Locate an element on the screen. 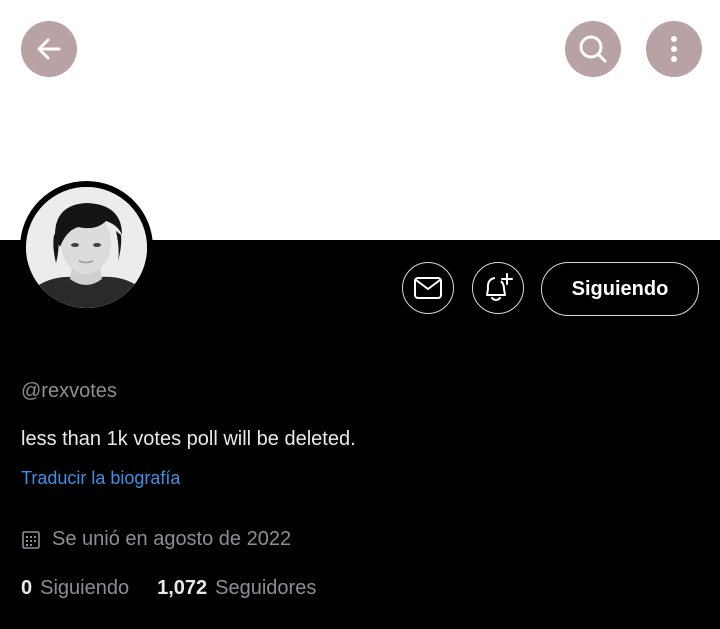 The width and height of the screenshot is (720, 629). following-stat: 0 Siguiendo is located at coordinates (75, 588).